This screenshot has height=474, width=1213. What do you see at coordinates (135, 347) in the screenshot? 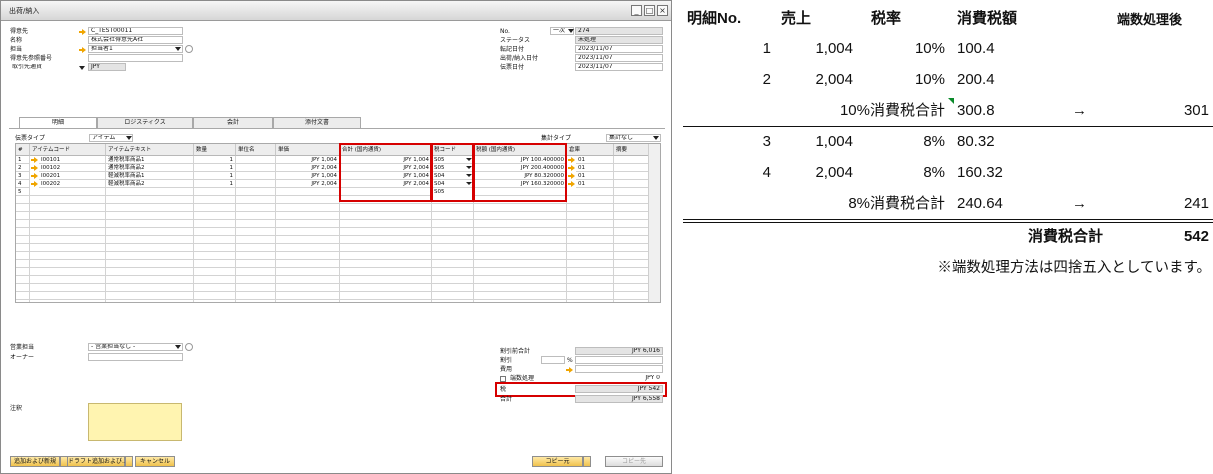
I see `sales-rep-dropdown: - 営業担当なし -` at bounding box center [135, 347].